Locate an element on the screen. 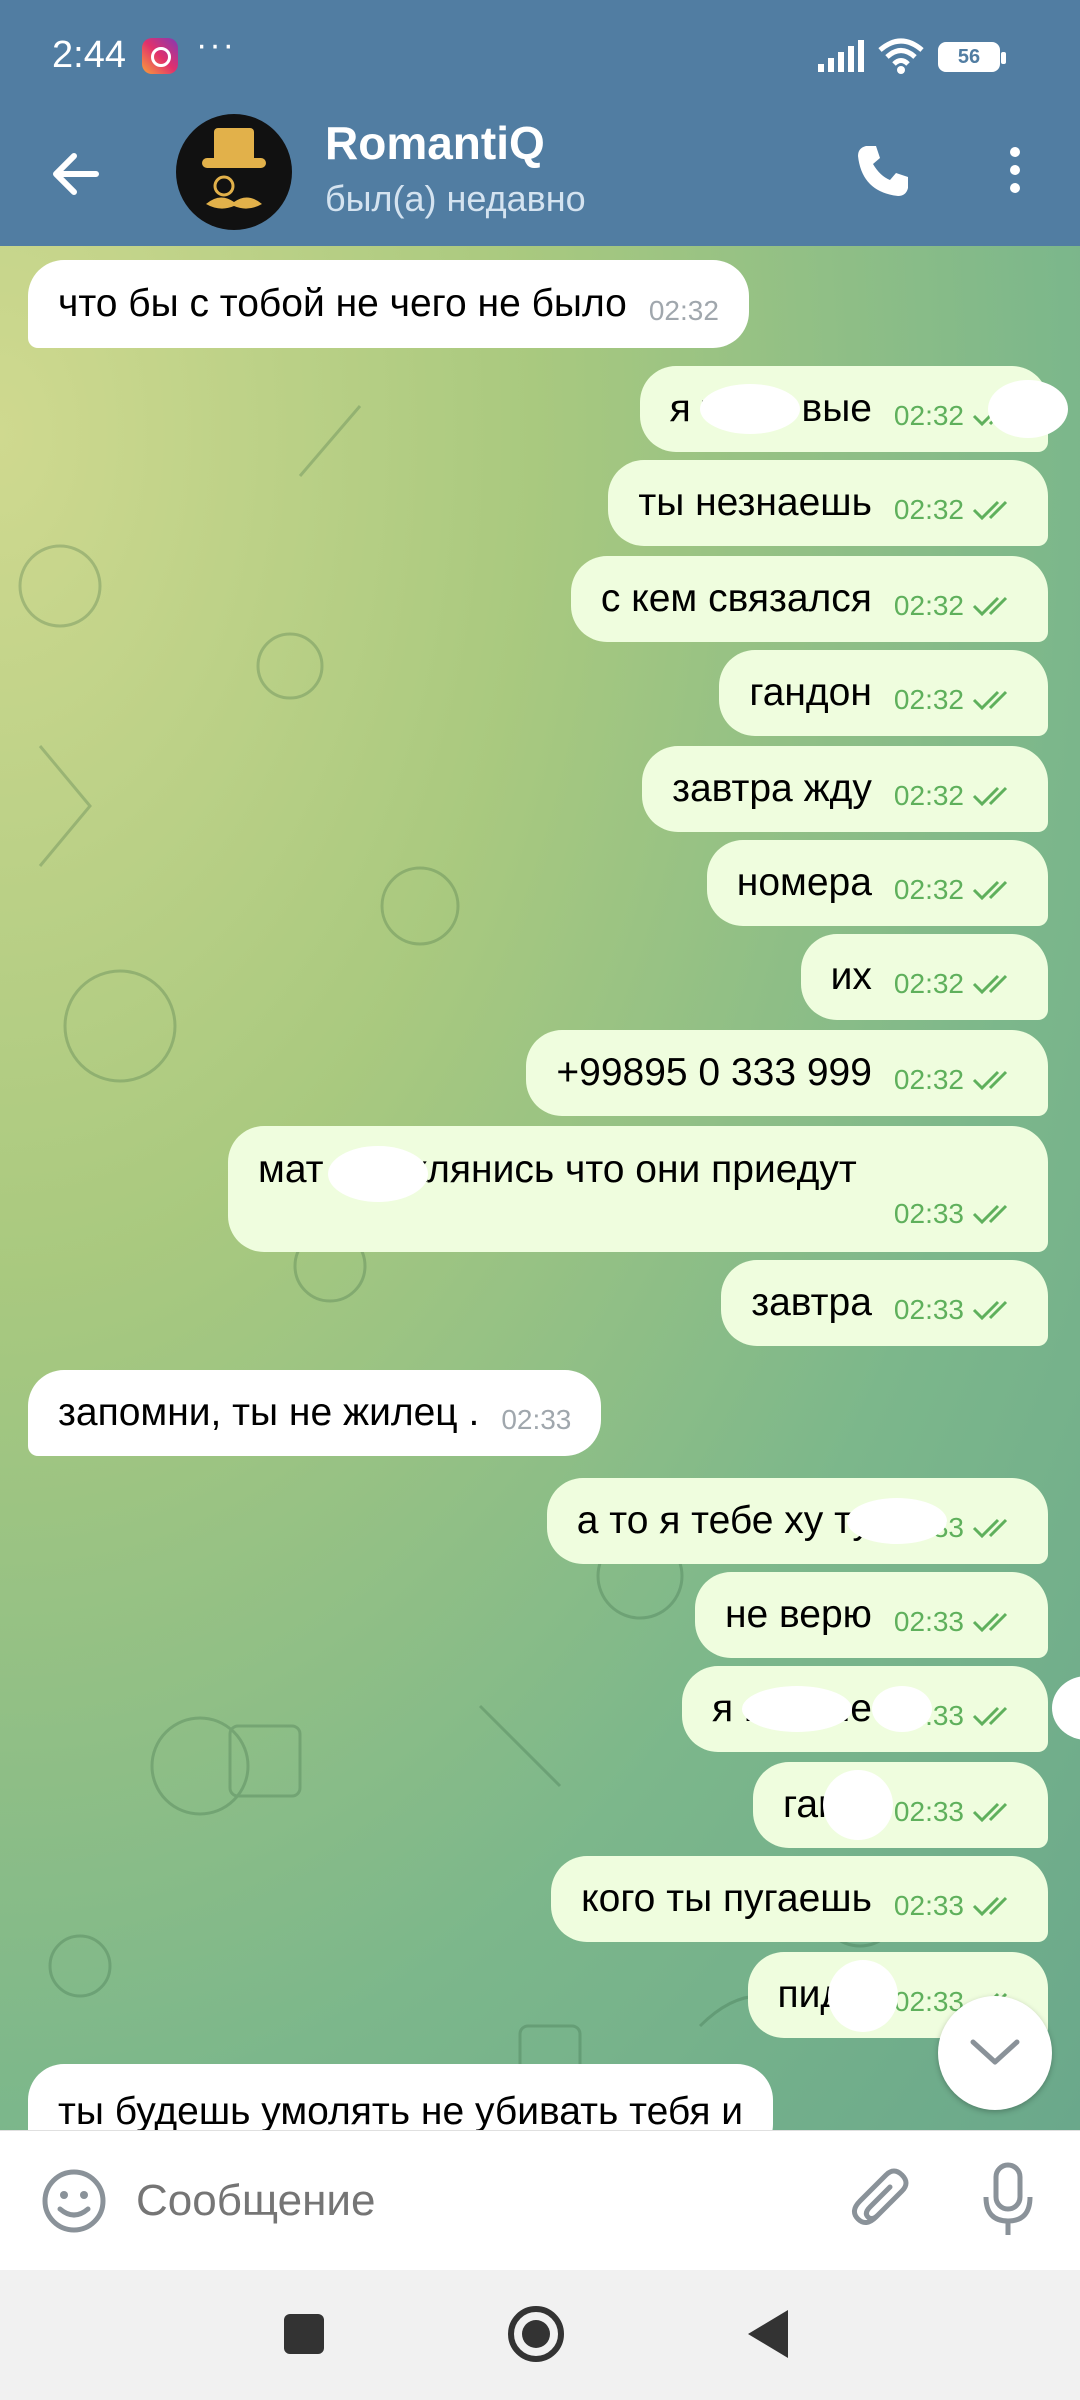 The height and width of the screenshot is (2400, 1080). message-text: запомни, ты не жилец . is located at coordinates (269, 1412).